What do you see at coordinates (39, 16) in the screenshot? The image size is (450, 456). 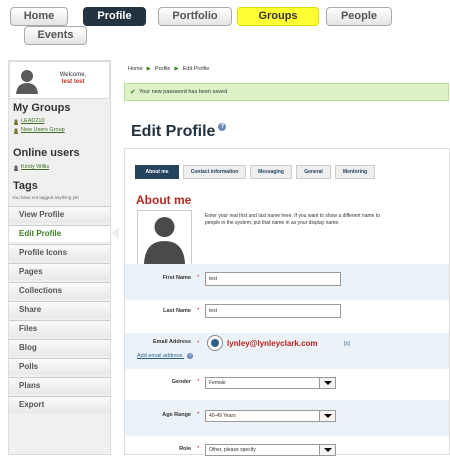 I see `nav-home-tab: Home` at bounding box center [39, 16].